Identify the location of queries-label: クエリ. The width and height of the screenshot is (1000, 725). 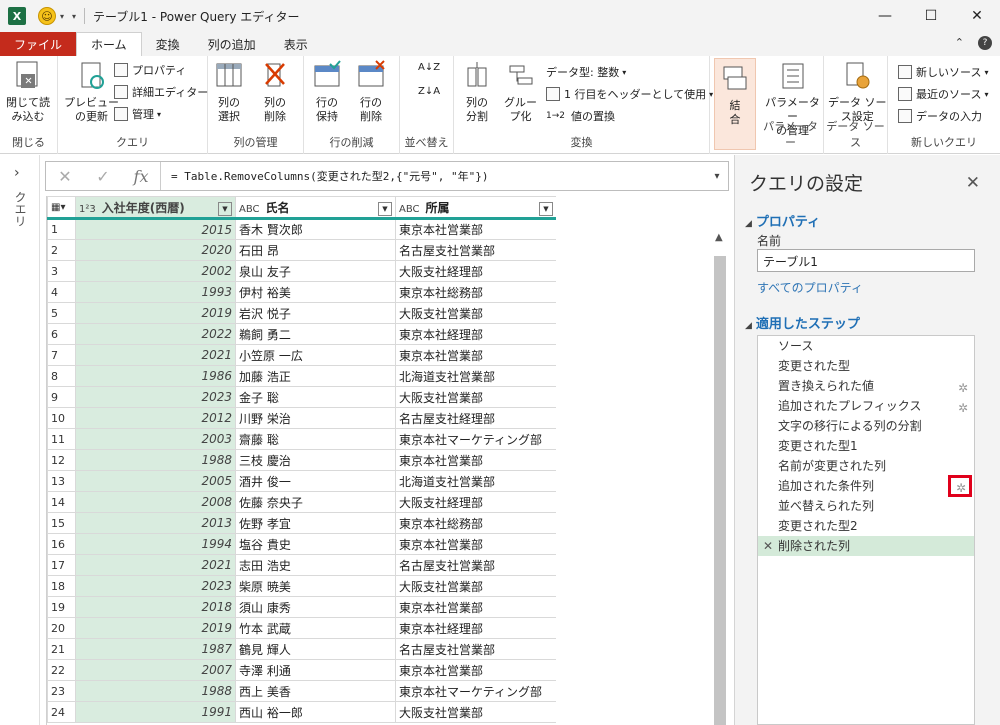
(20, 209).